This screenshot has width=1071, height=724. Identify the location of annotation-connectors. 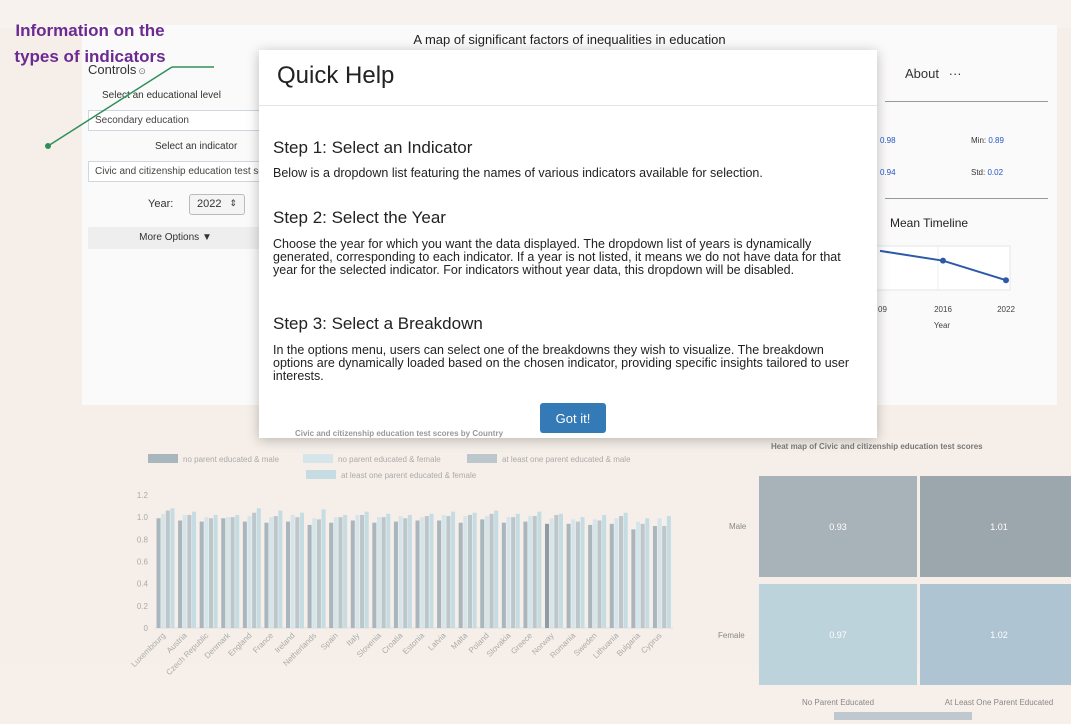
(129, 107).